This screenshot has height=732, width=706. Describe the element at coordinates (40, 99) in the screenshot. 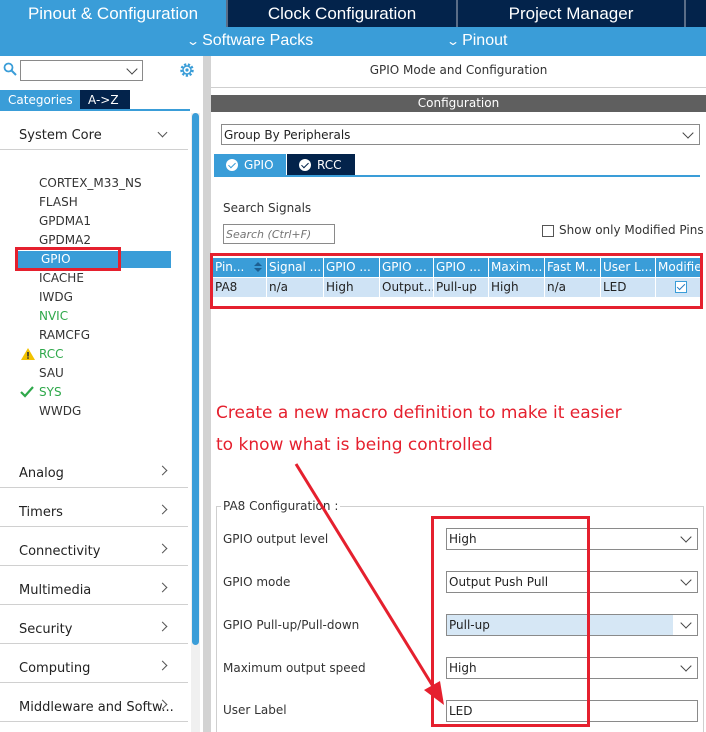

I see `tab-categories: Categories` at that location.